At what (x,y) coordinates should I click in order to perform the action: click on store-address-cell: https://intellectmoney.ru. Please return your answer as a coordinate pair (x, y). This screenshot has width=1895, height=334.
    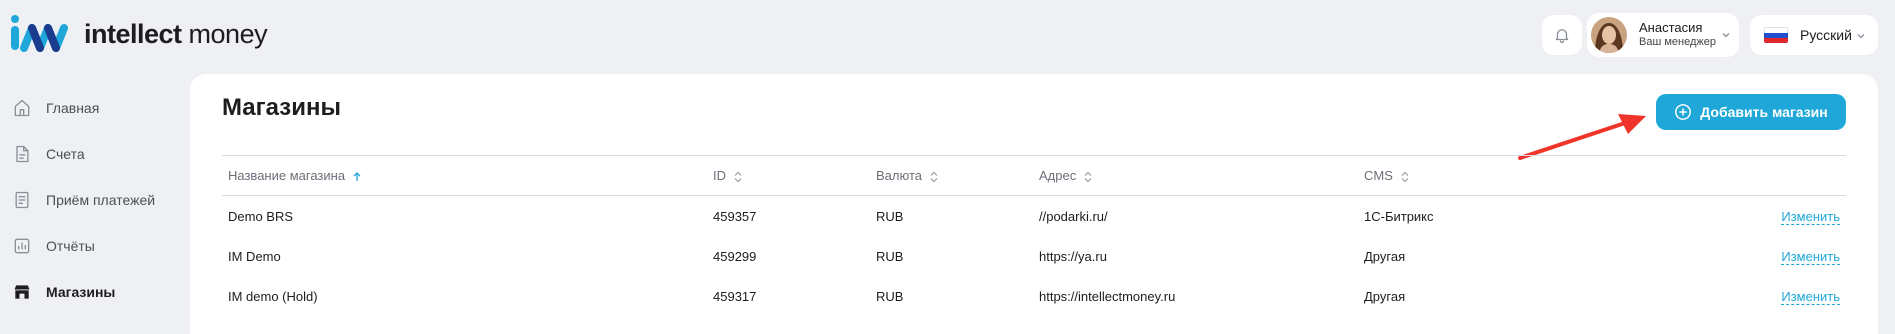
    Looking at the image, I should click on (1107, 296).